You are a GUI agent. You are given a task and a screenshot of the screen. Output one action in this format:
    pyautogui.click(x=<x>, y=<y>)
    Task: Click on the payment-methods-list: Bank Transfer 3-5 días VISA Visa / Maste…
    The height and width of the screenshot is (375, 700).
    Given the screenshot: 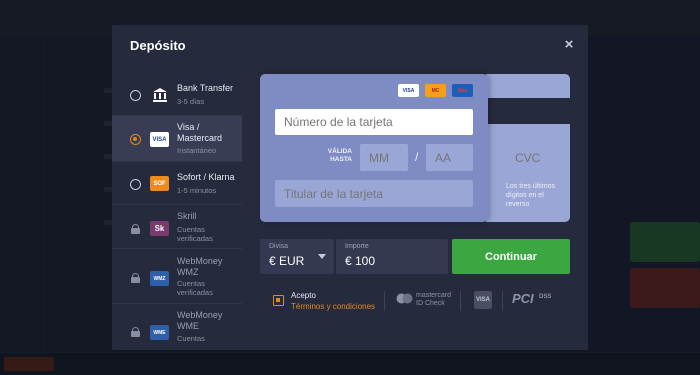 What is the action you would take?
    pyautogui.click(x=177, y=212)
    